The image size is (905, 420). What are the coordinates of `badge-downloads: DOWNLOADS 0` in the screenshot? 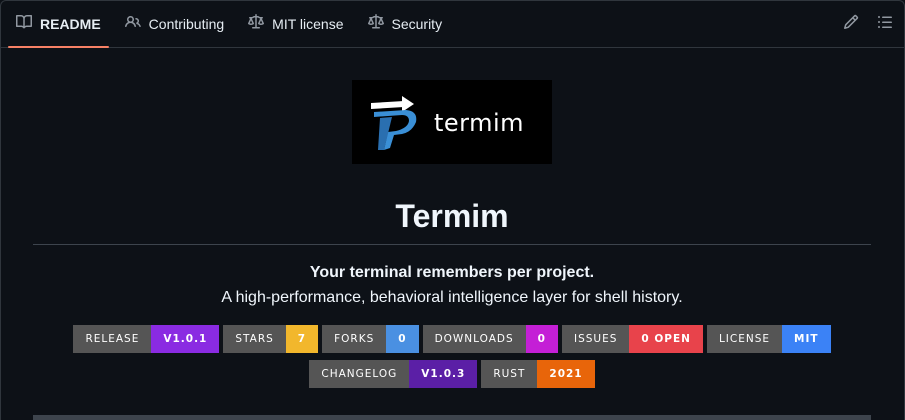 It's located at (490, 339).